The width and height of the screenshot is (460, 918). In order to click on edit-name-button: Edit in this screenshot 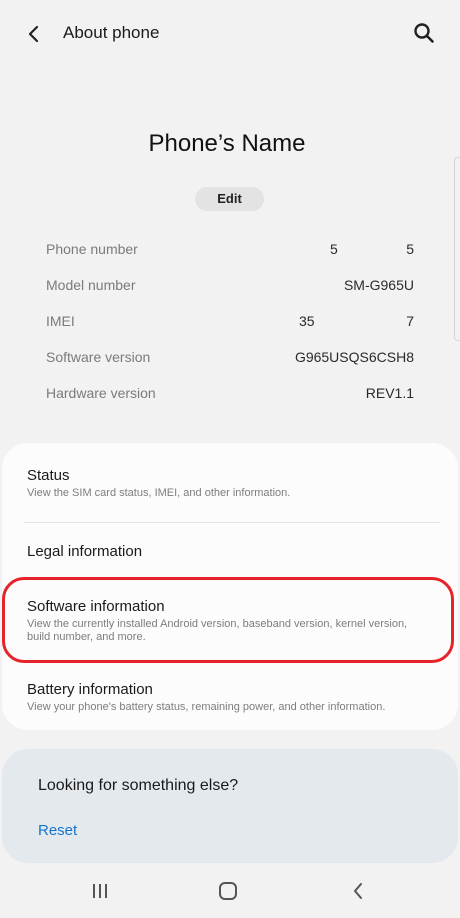, I will do `click(229, 199)`.